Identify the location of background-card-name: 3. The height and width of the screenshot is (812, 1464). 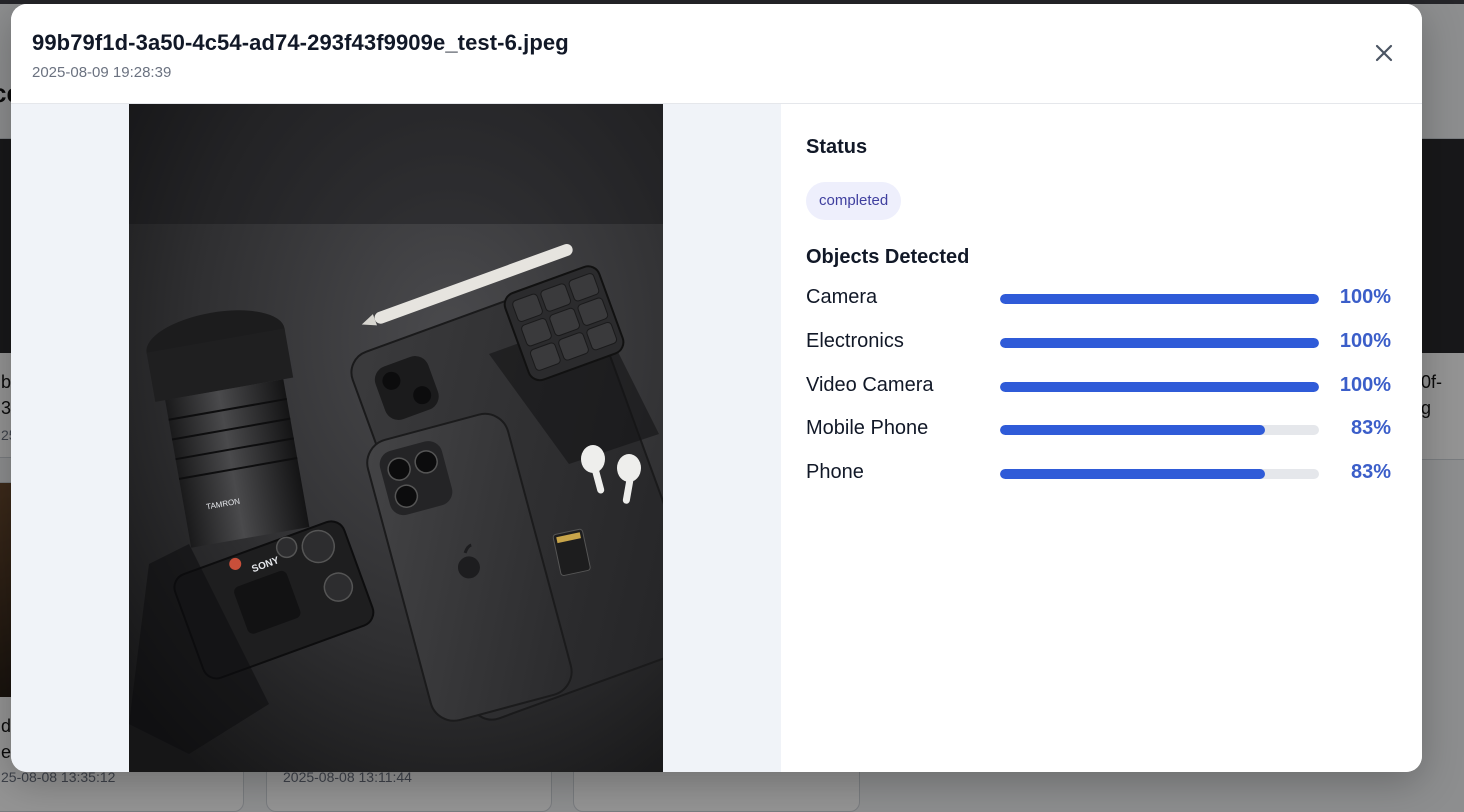
(6, 408).